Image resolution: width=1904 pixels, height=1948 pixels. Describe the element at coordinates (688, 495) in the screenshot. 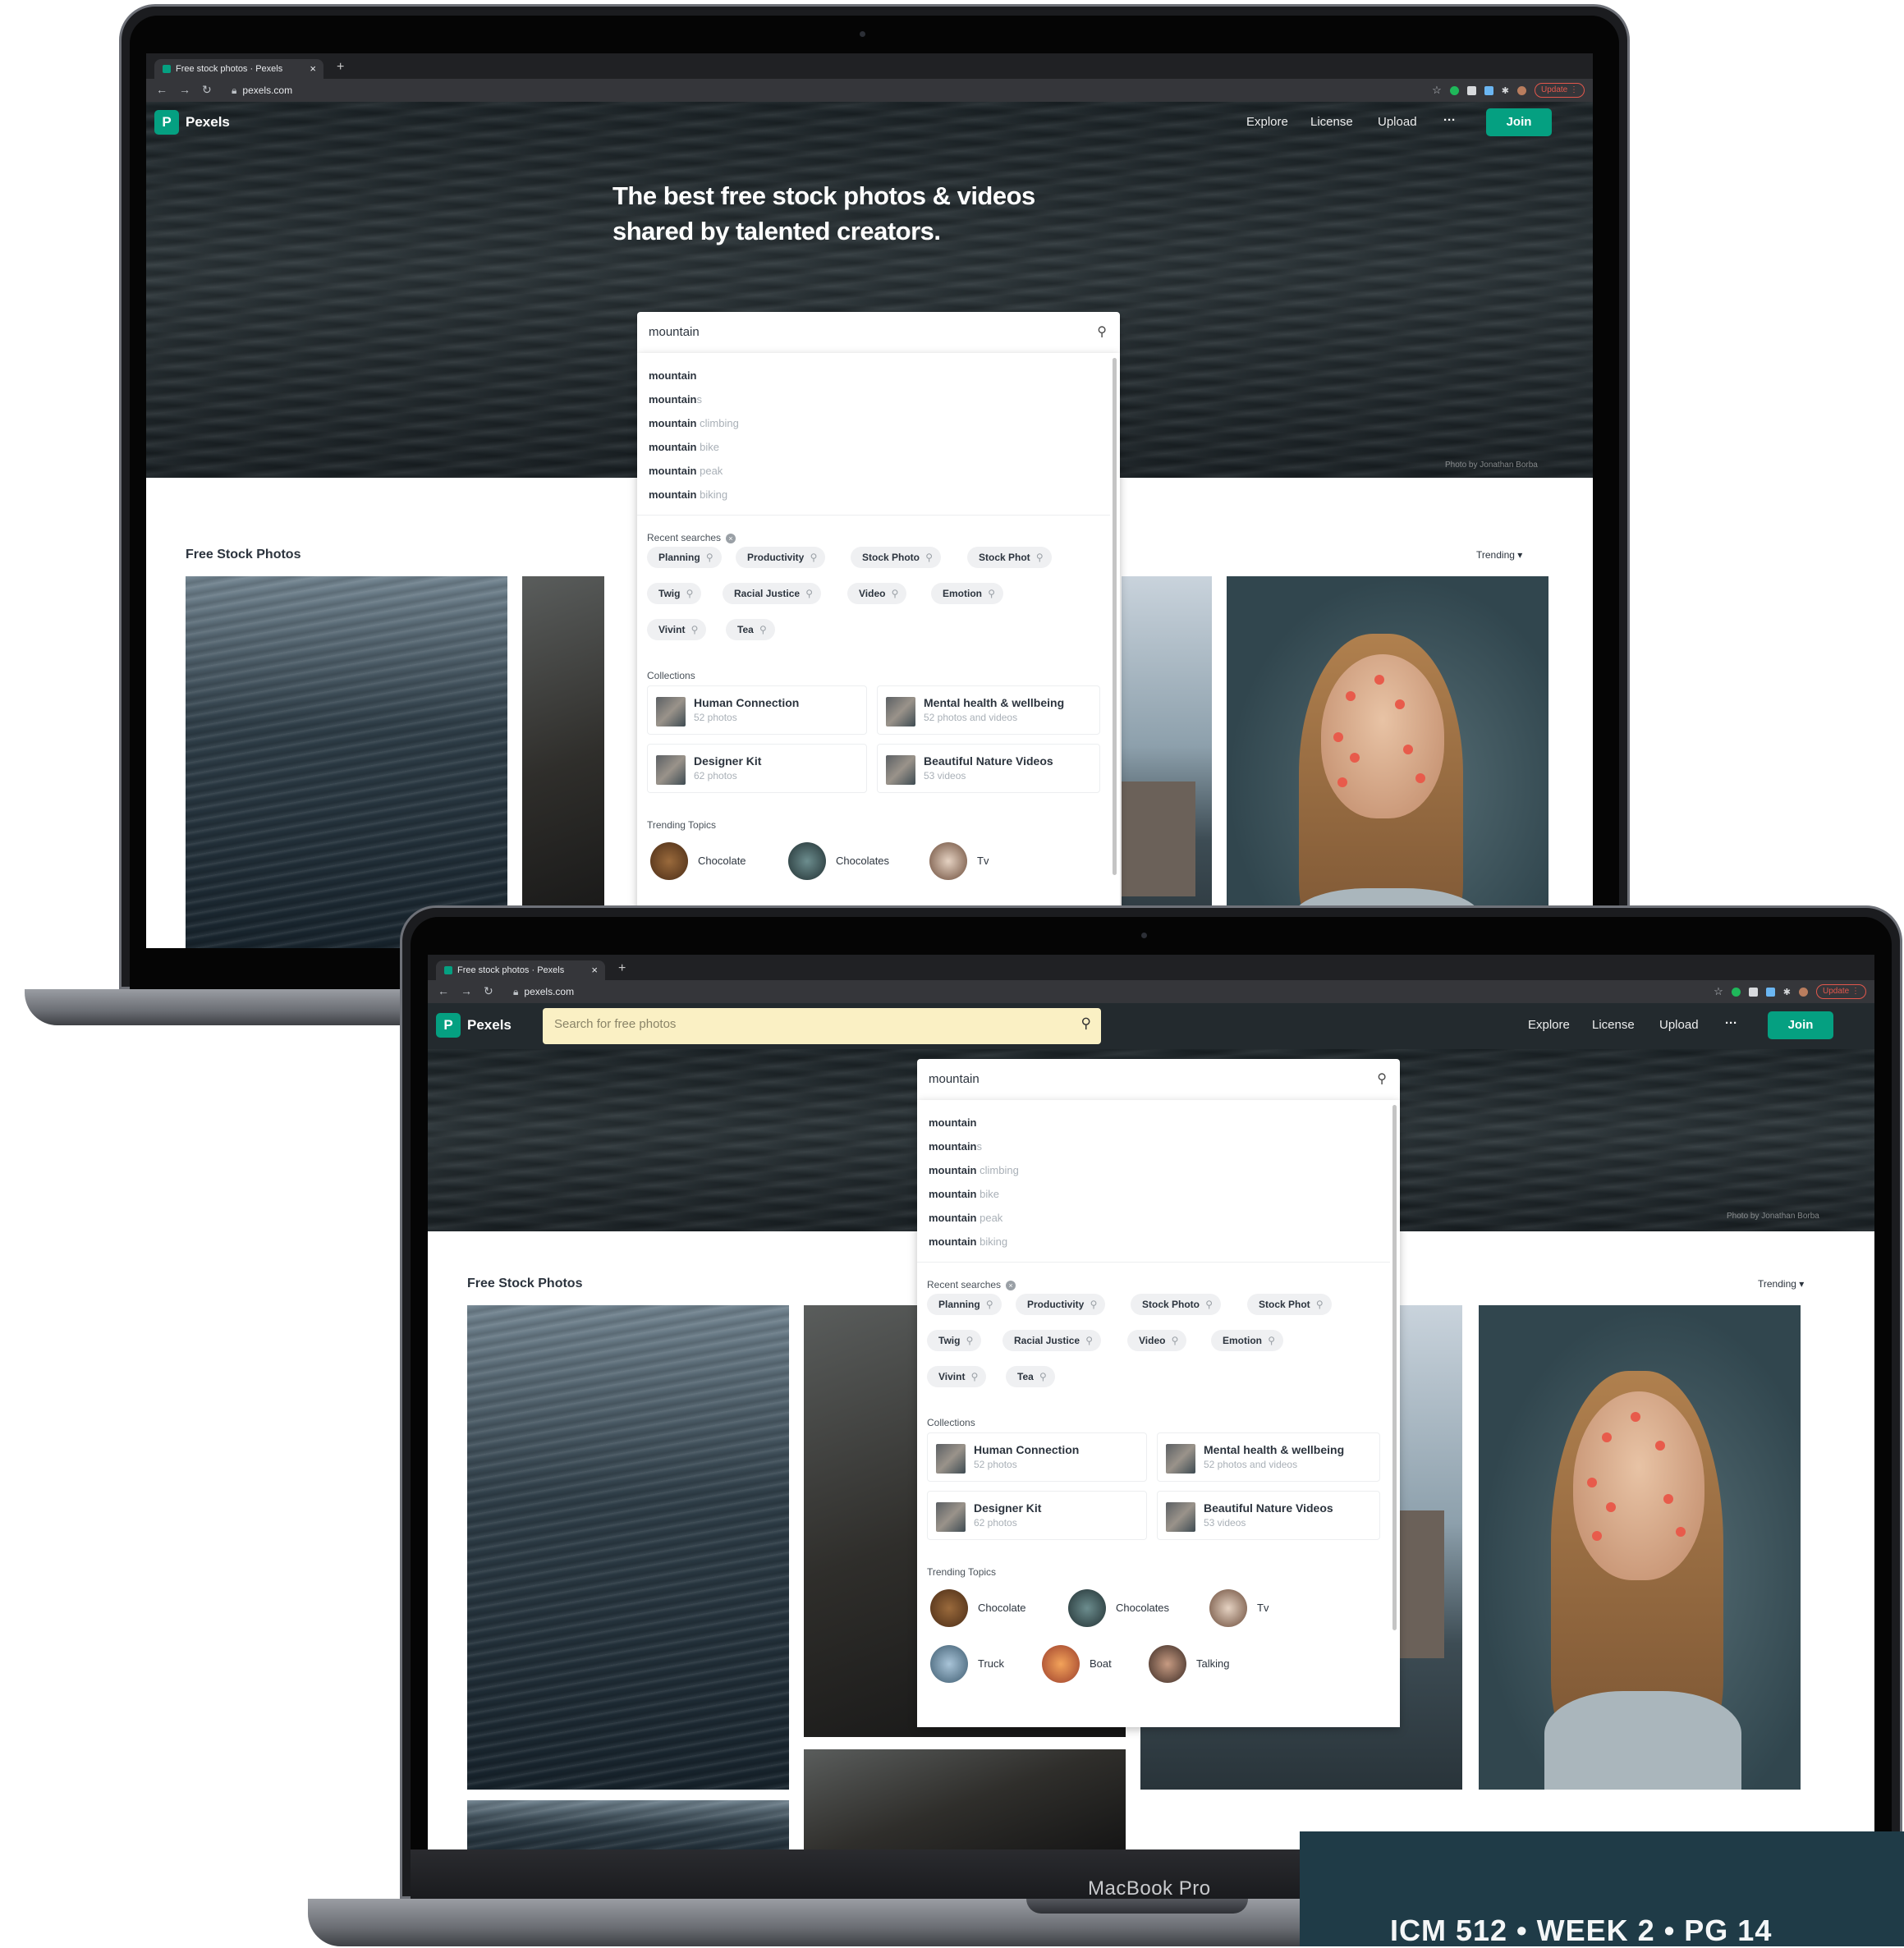

I see `suggestion-item: mountain biking` at that location.